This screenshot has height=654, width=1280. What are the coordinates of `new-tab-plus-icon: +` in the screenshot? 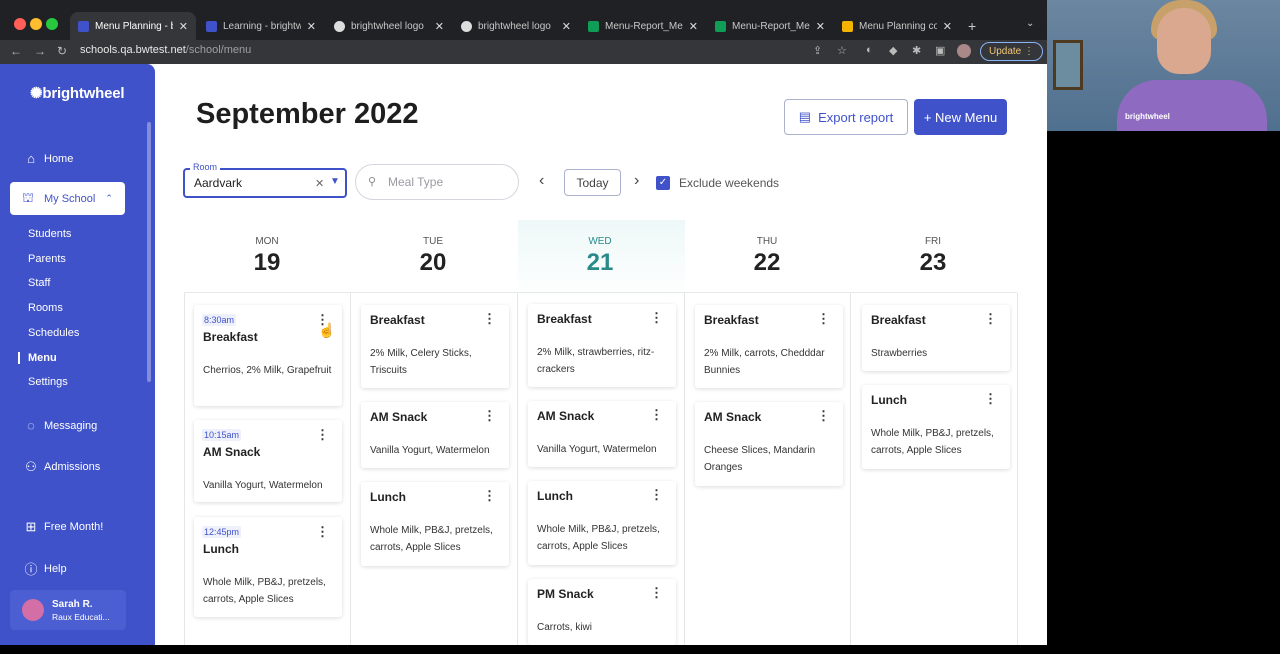 It's located at (972, 26).